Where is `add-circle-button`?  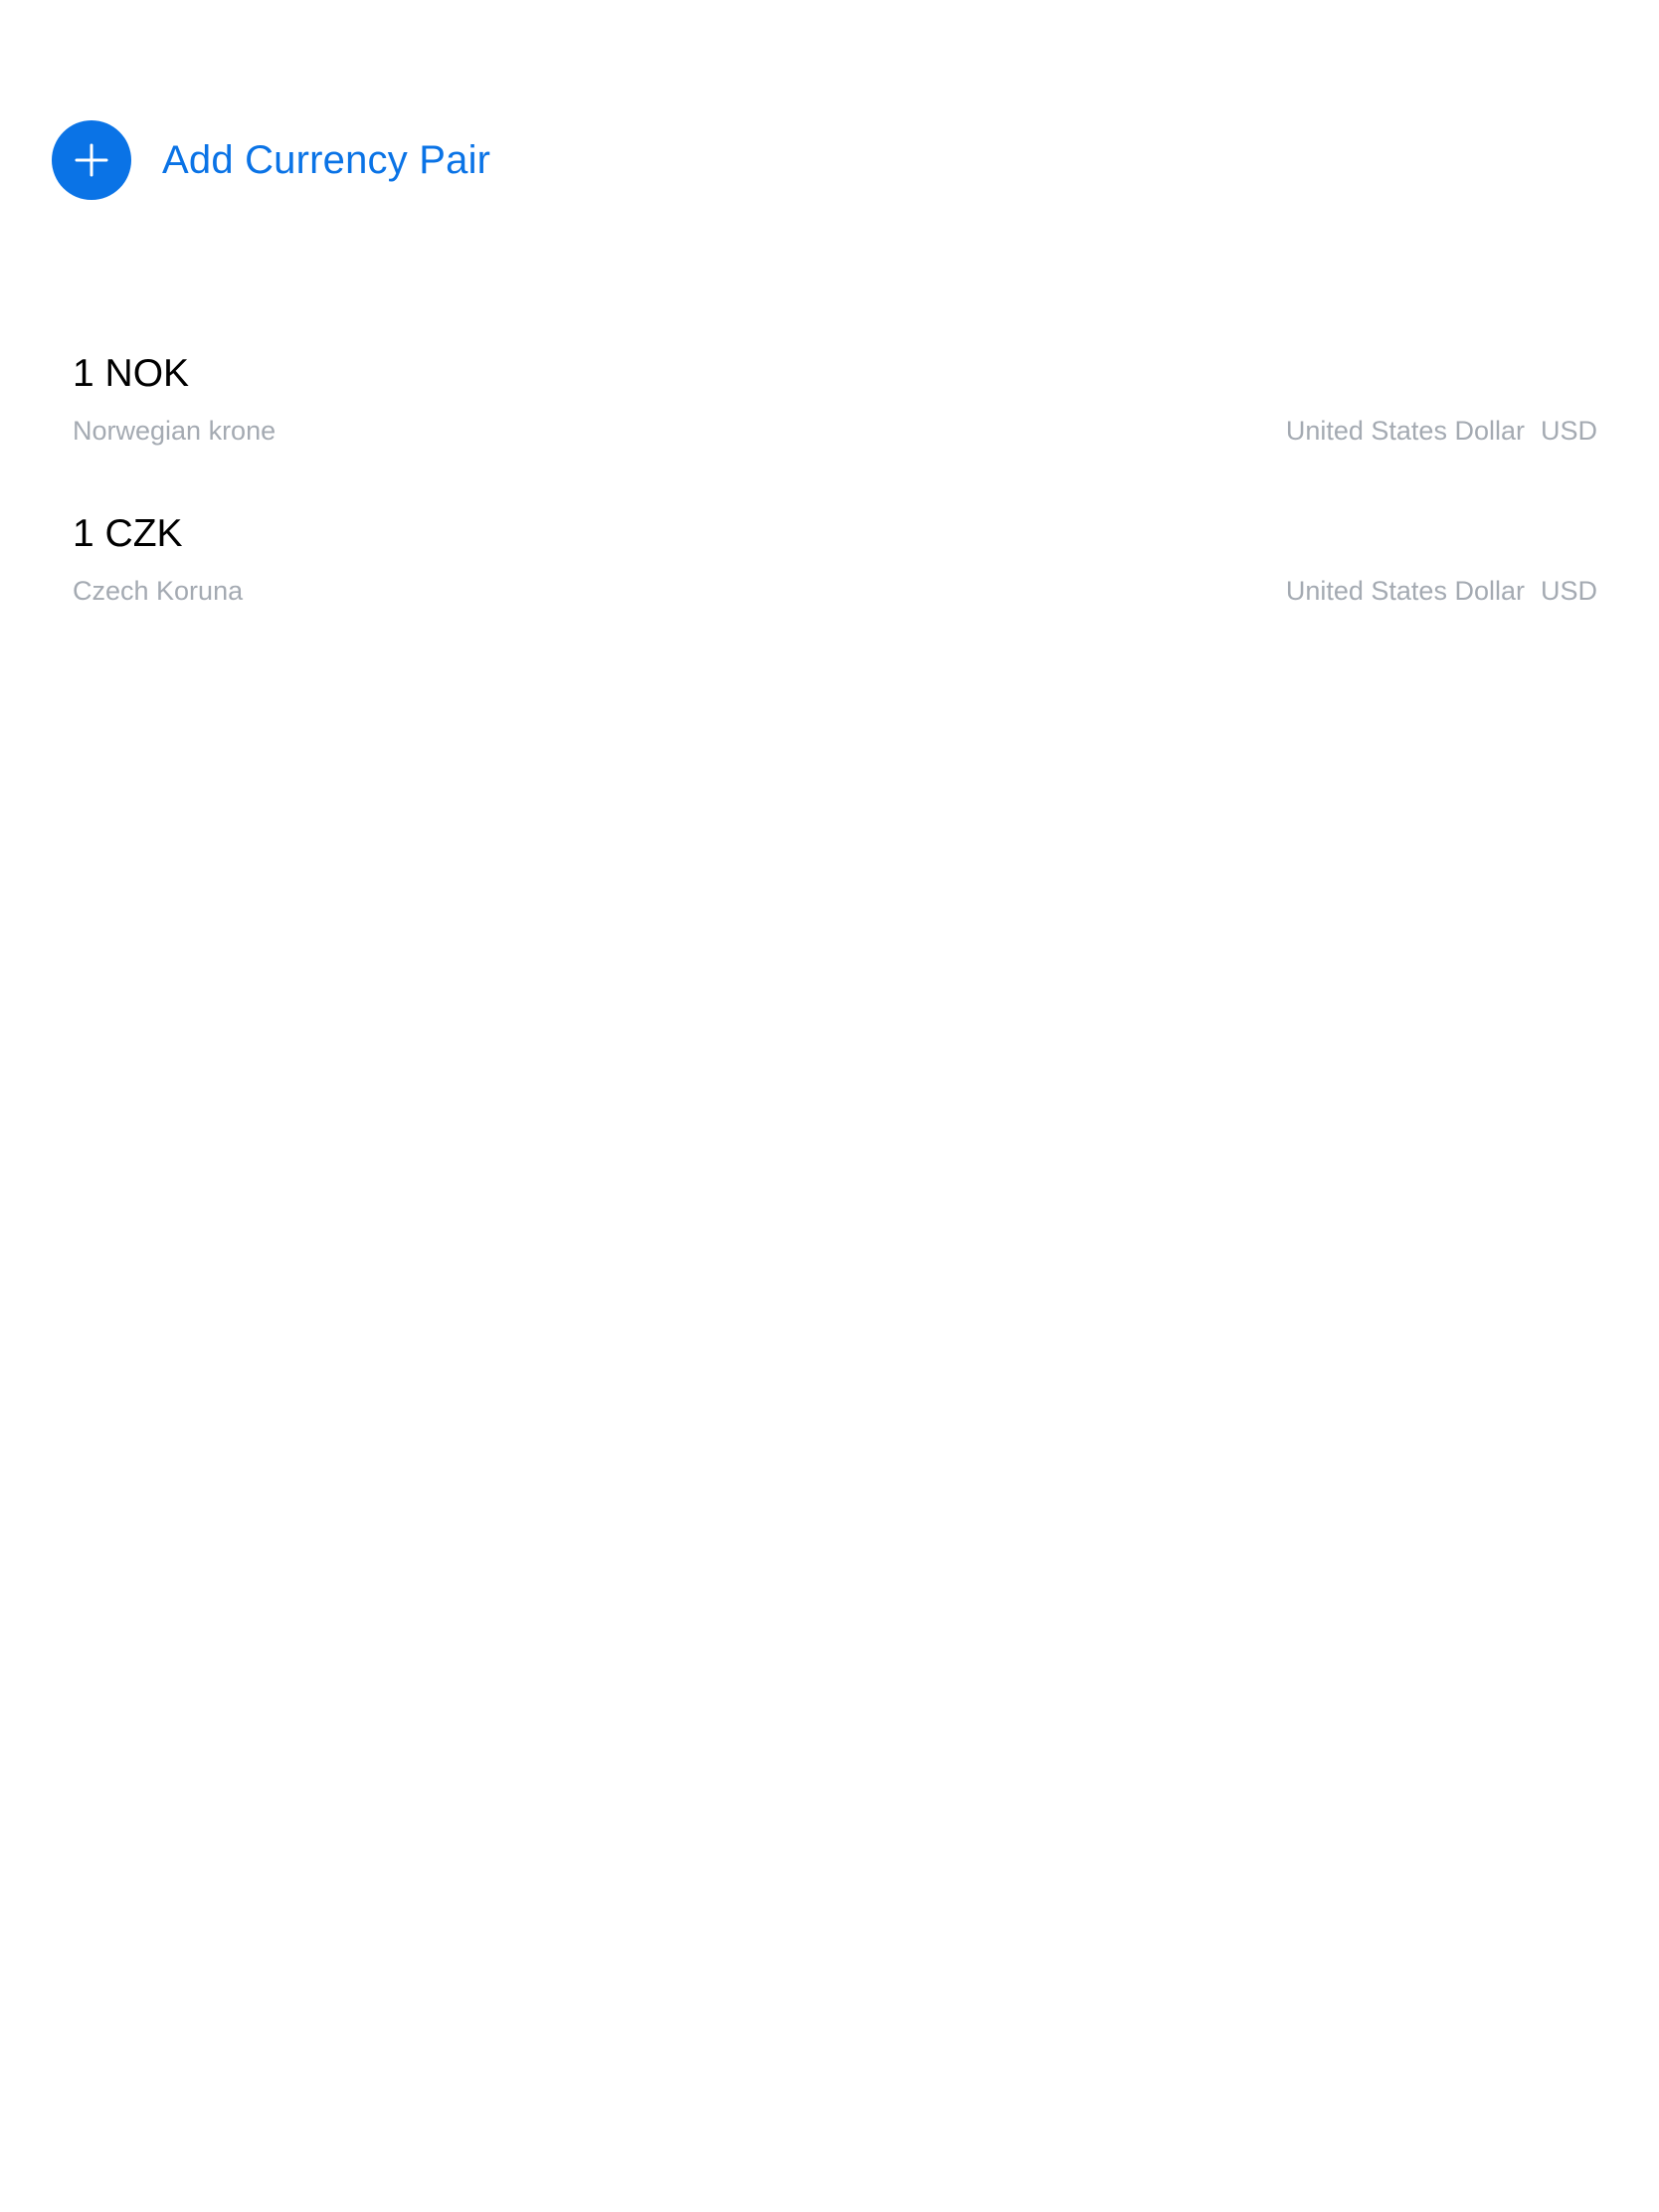
add-circle-button is located at coordinates (91, 160).